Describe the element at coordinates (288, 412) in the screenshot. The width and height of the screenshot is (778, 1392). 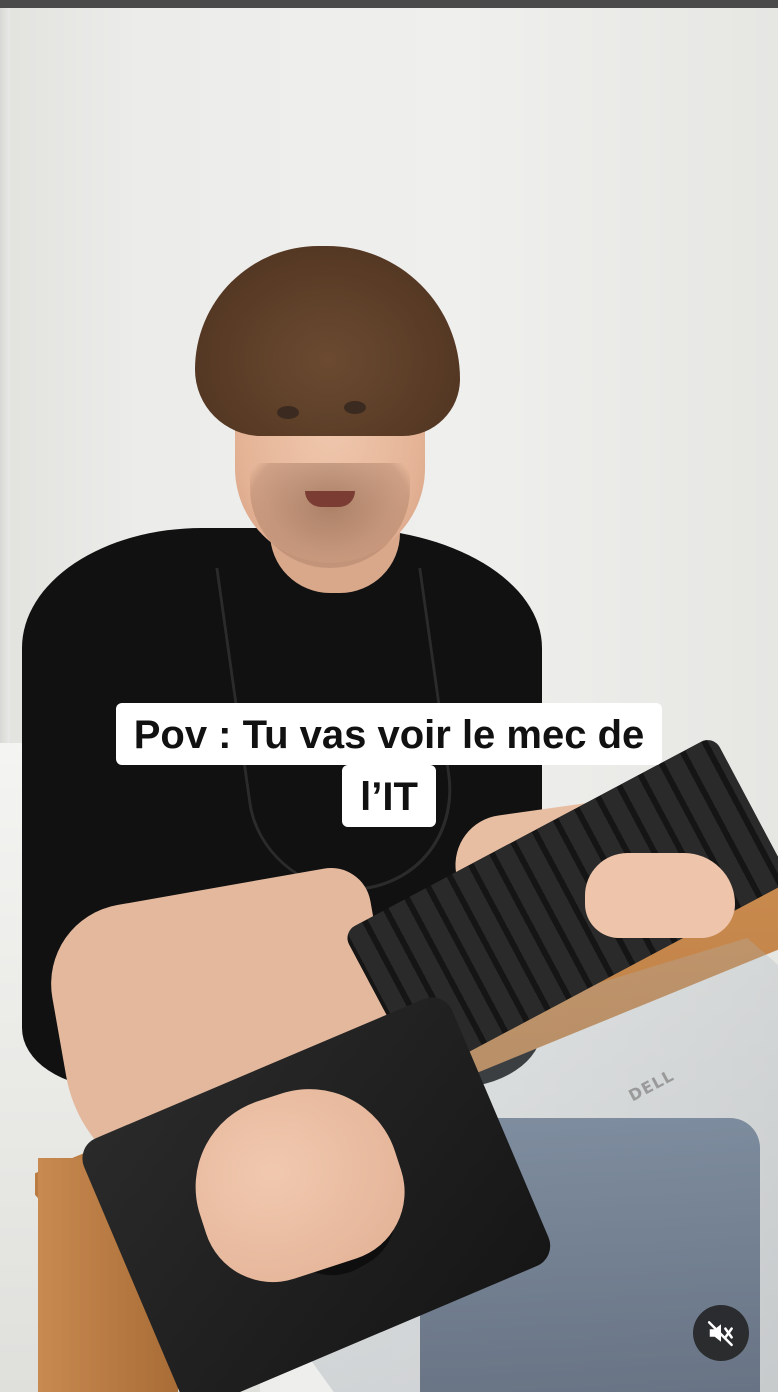
I see `person-eye-left` at that location.